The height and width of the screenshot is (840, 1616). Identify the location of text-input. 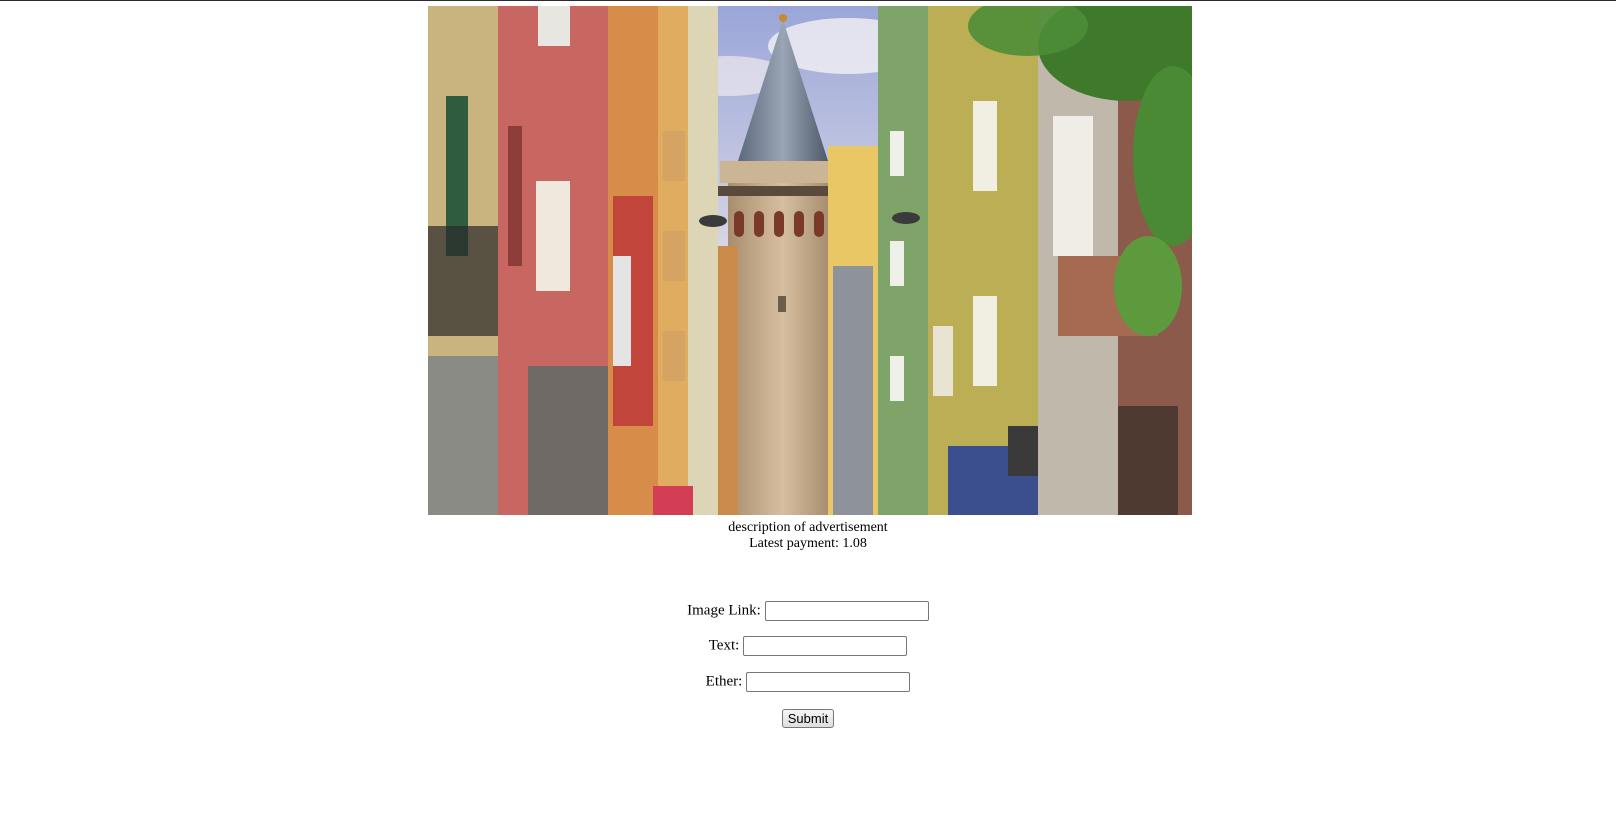
(825, 646).